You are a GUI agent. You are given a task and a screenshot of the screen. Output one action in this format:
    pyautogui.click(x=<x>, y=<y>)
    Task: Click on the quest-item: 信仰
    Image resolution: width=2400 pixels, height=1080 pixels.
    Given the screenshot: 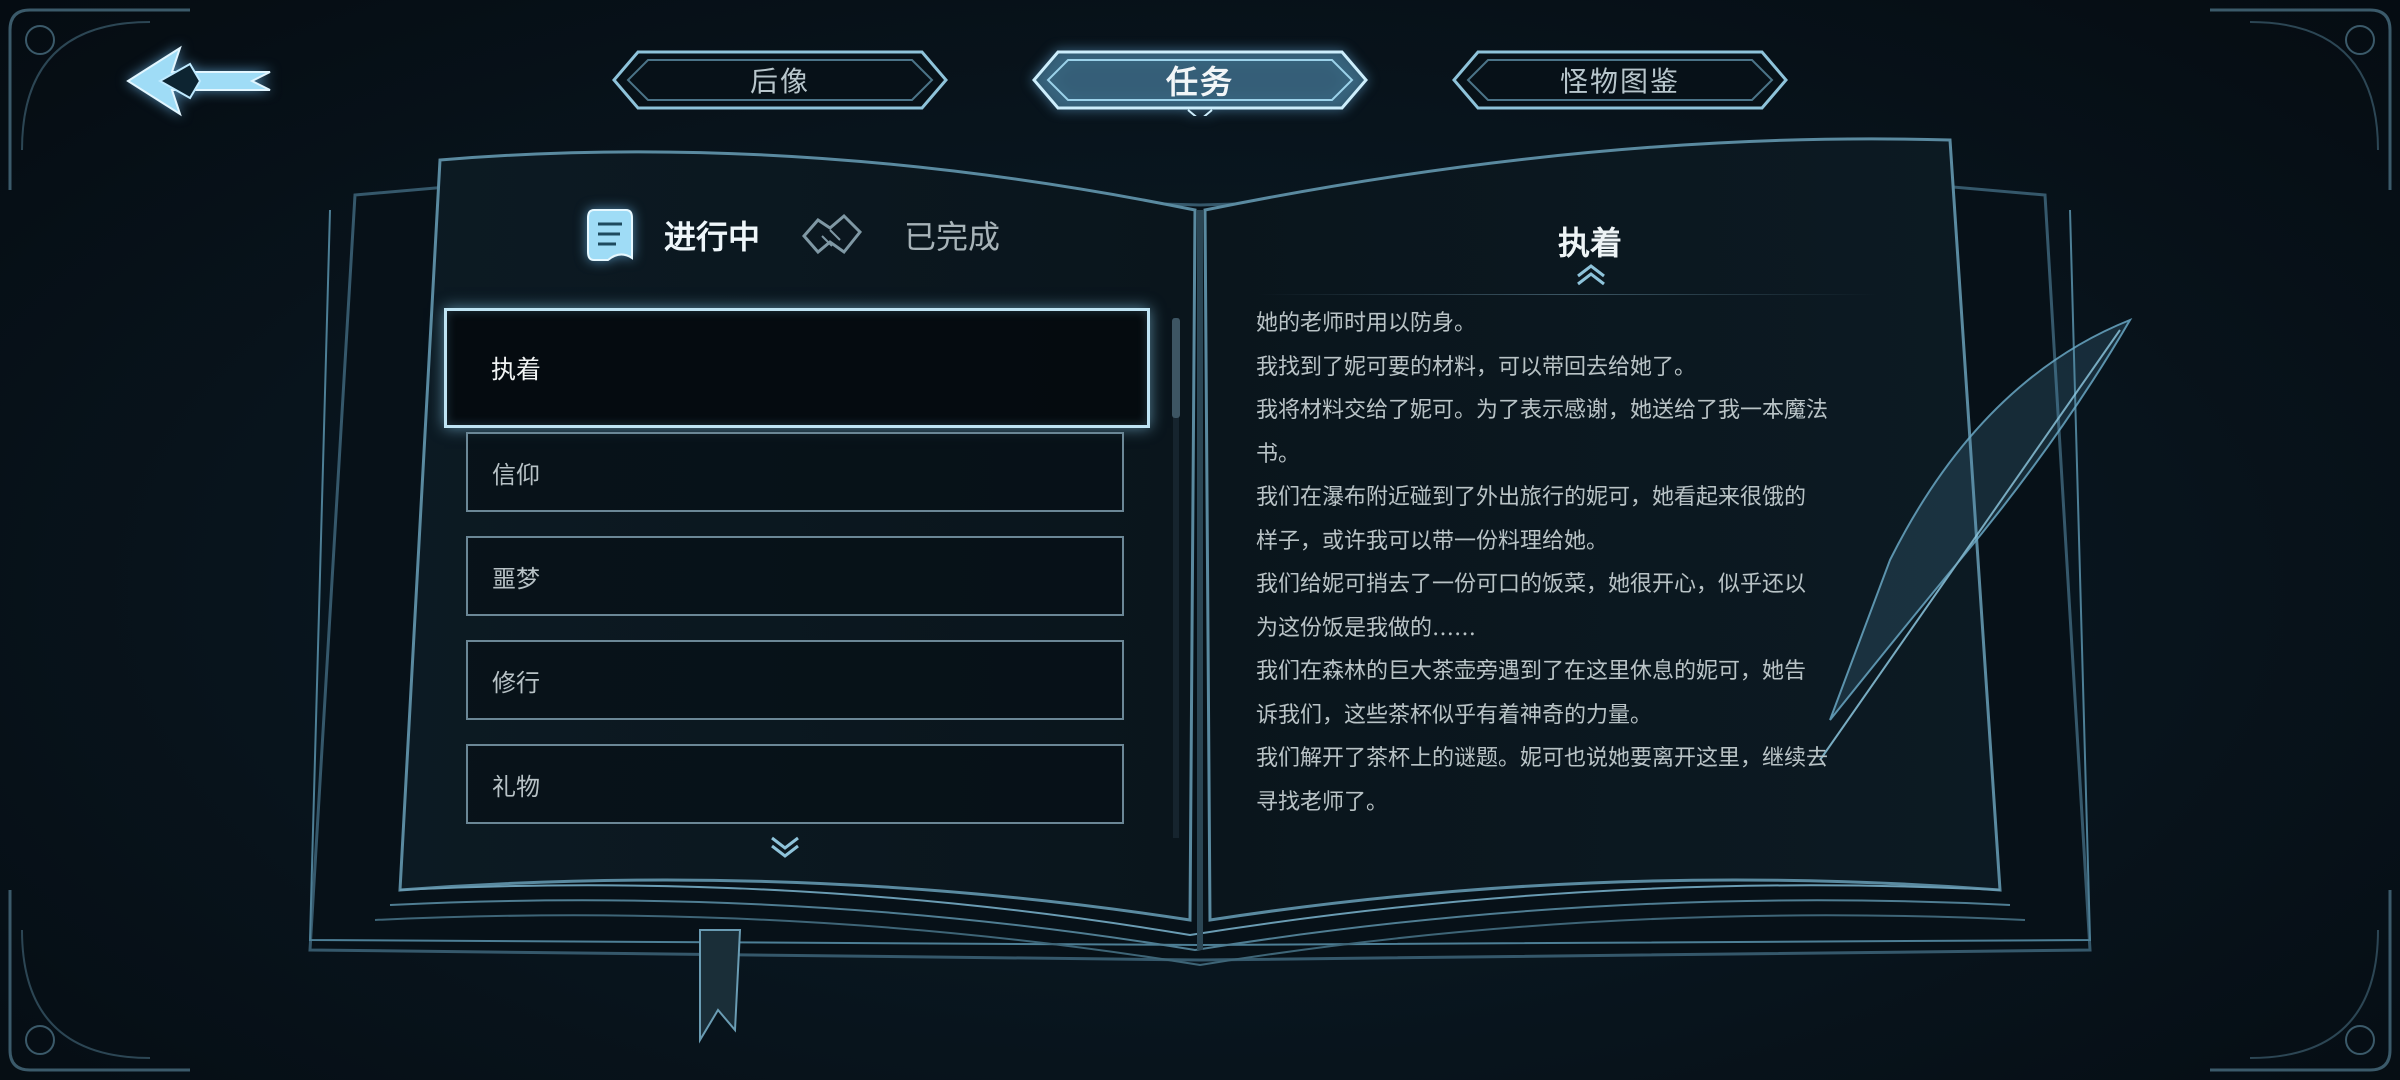 What is the action you would take?
    pyautogui.click(x=795, y=472)
    